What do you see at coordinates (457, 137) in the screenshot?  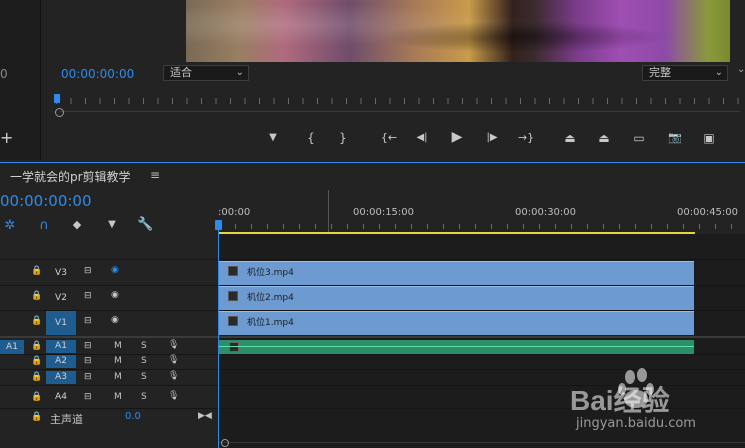 I see `play-button: ▶` at bounding box center [457, 137].